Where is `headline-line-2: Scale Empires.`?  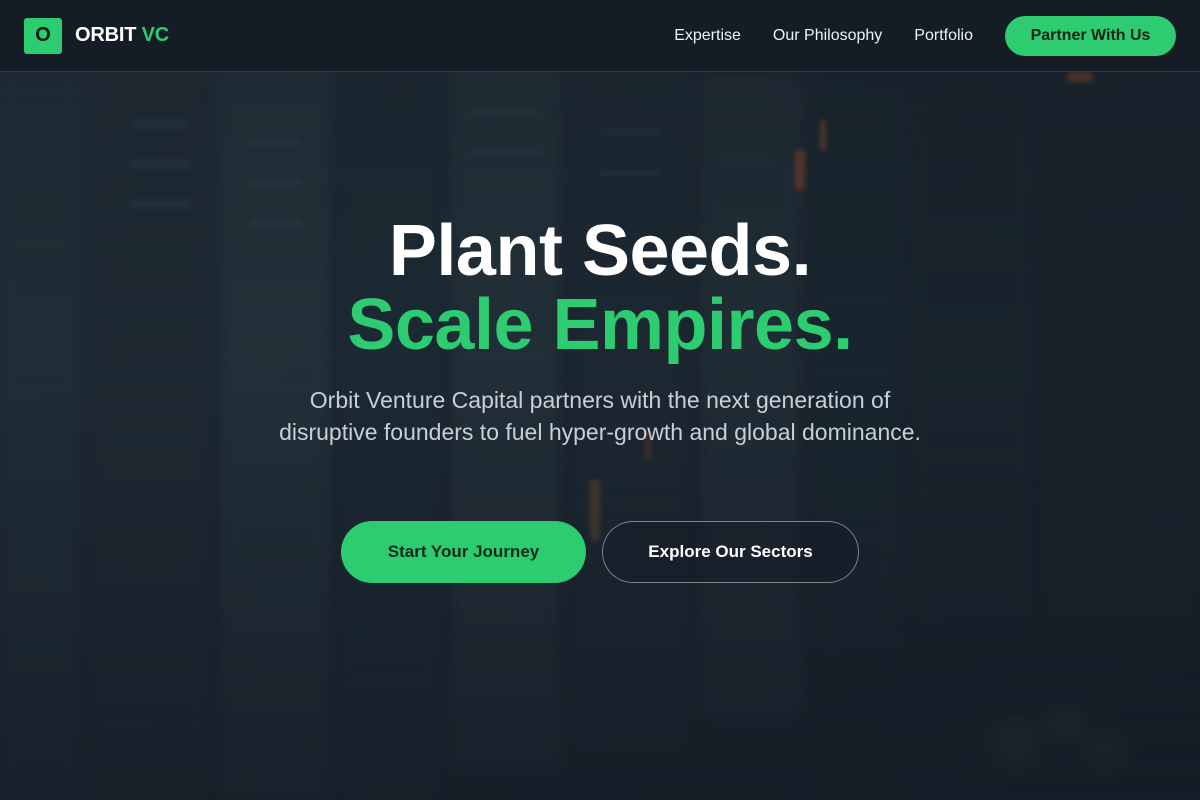 headline-line-2: Scale Empires. is located at coordinates (600, 325).